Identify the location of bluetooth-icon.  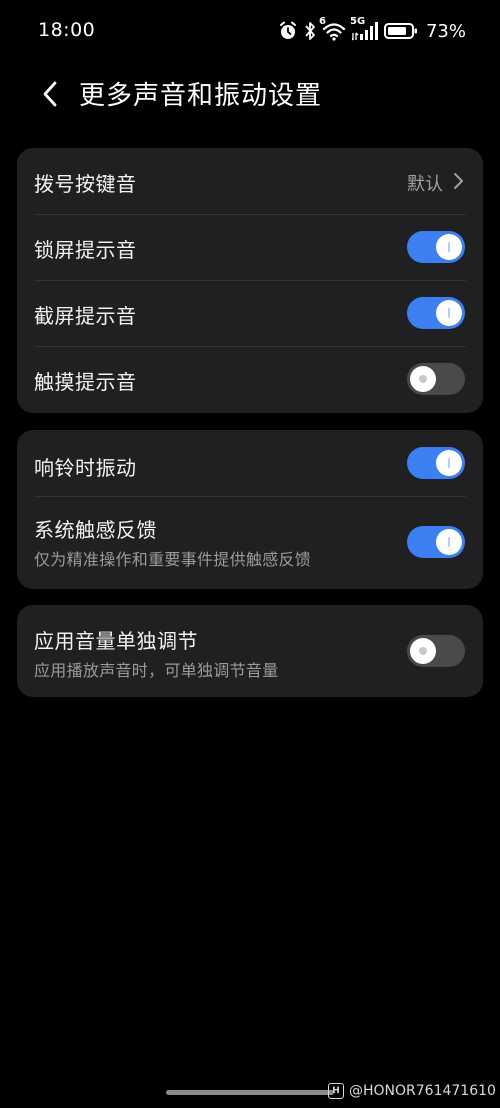
(310, 31).